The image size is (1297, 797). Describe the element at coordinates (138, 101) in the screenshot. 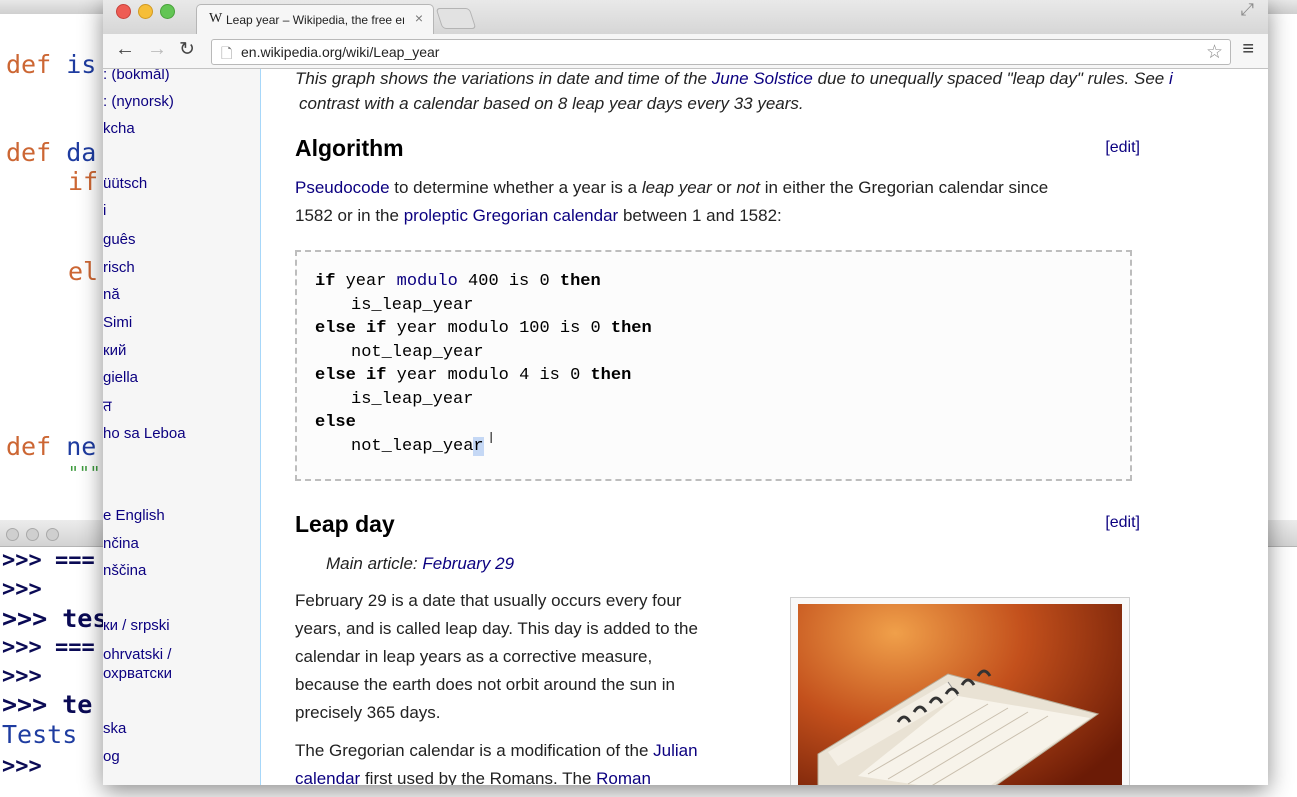

I see `language-link: : (nynorsk)` at that location.